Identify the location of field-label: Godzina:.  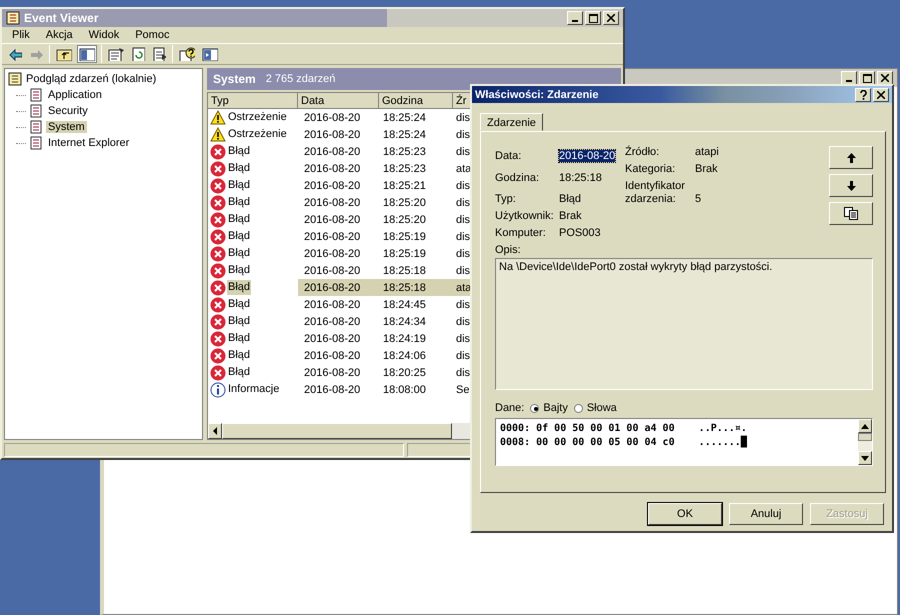
(517, 178).